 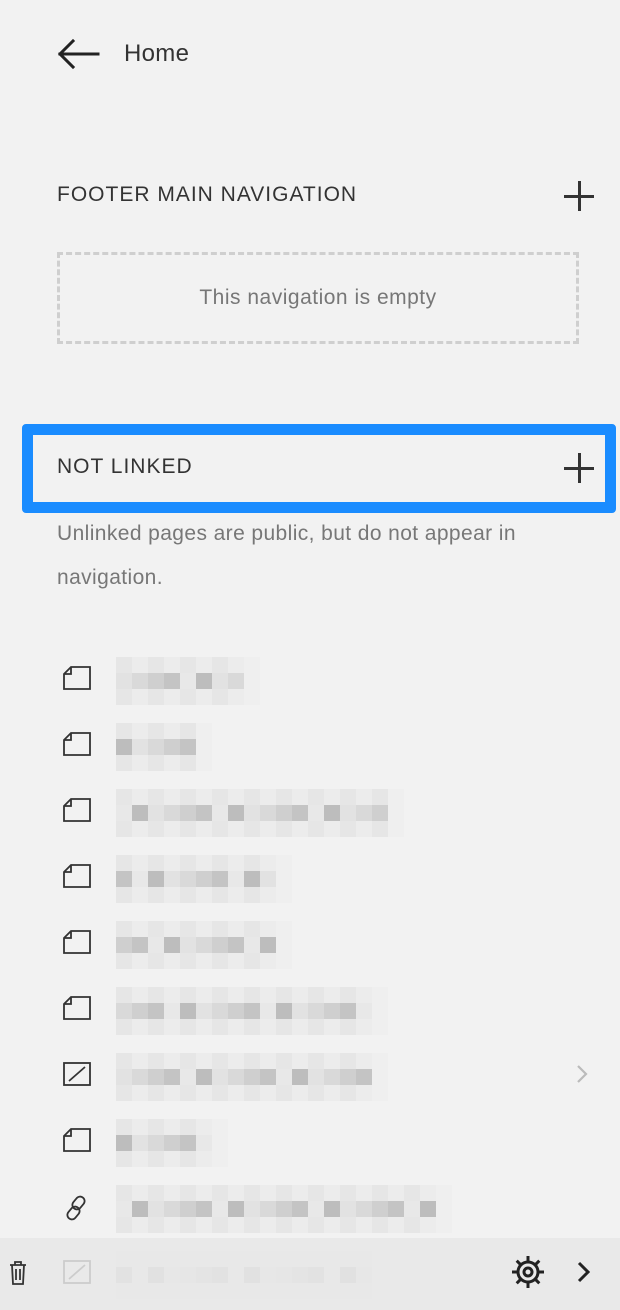 What do you see at coordinates (580, 196) in the screenshot?
I see `add-footer-nav-button` at bounding box center [580, 196].